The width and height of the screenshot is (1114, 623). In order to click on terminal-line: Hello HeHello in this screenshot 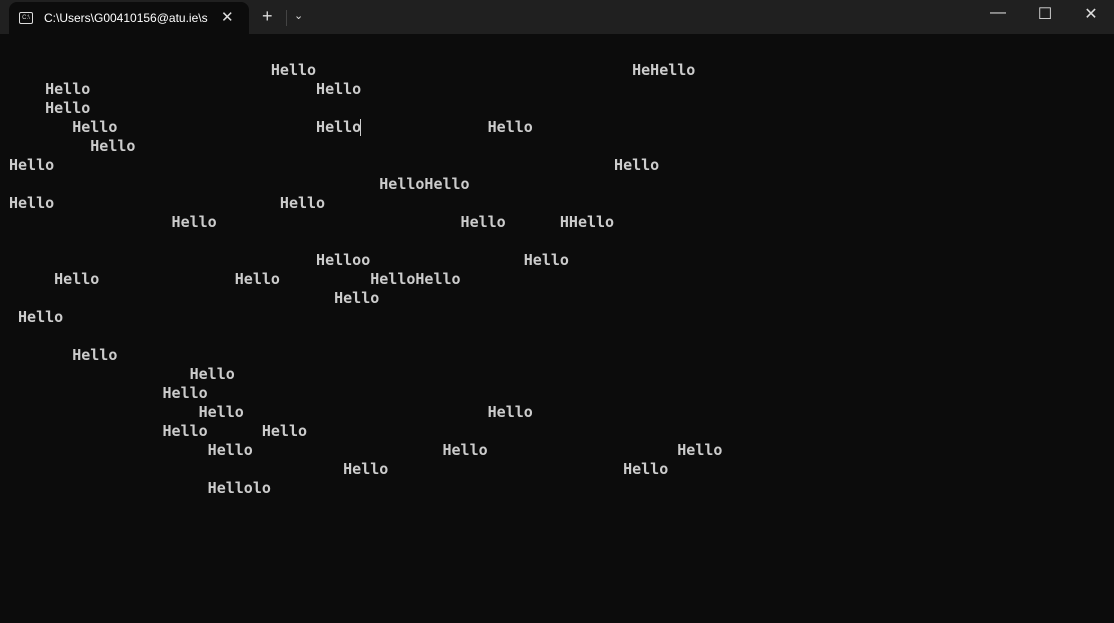, I will do `click(352, 70)`.